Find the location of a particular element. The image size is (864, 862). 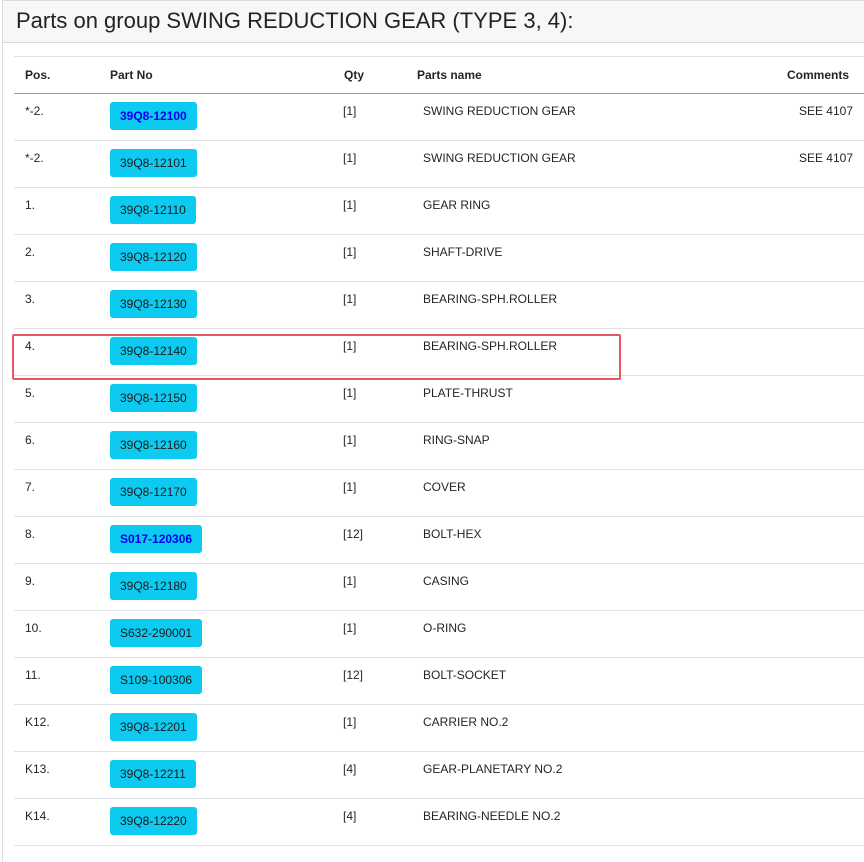

row-pos: 1. is located at coordinates (56, 211).